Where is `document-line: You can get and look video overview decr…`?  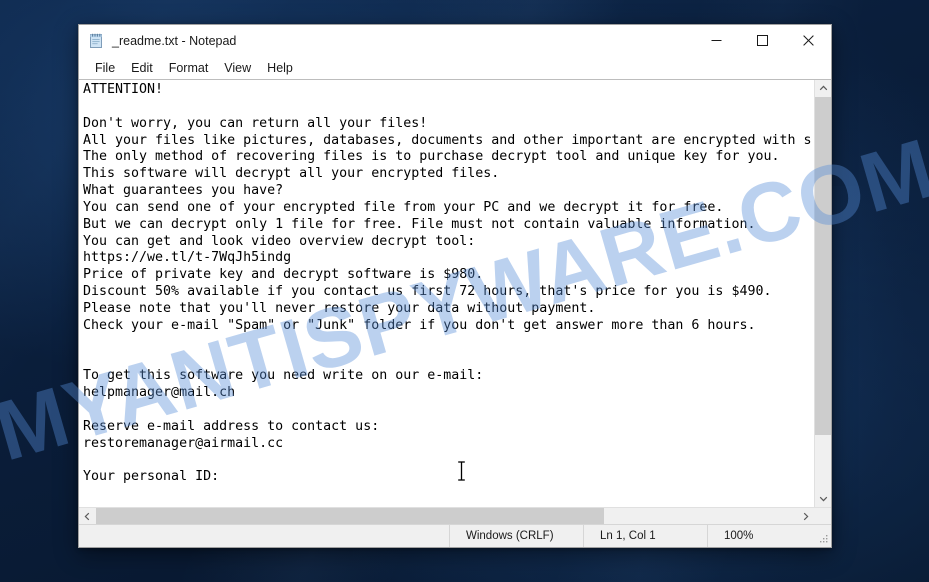 document-line: You can get and look video overview decr… is located at coordinates (279, 241).